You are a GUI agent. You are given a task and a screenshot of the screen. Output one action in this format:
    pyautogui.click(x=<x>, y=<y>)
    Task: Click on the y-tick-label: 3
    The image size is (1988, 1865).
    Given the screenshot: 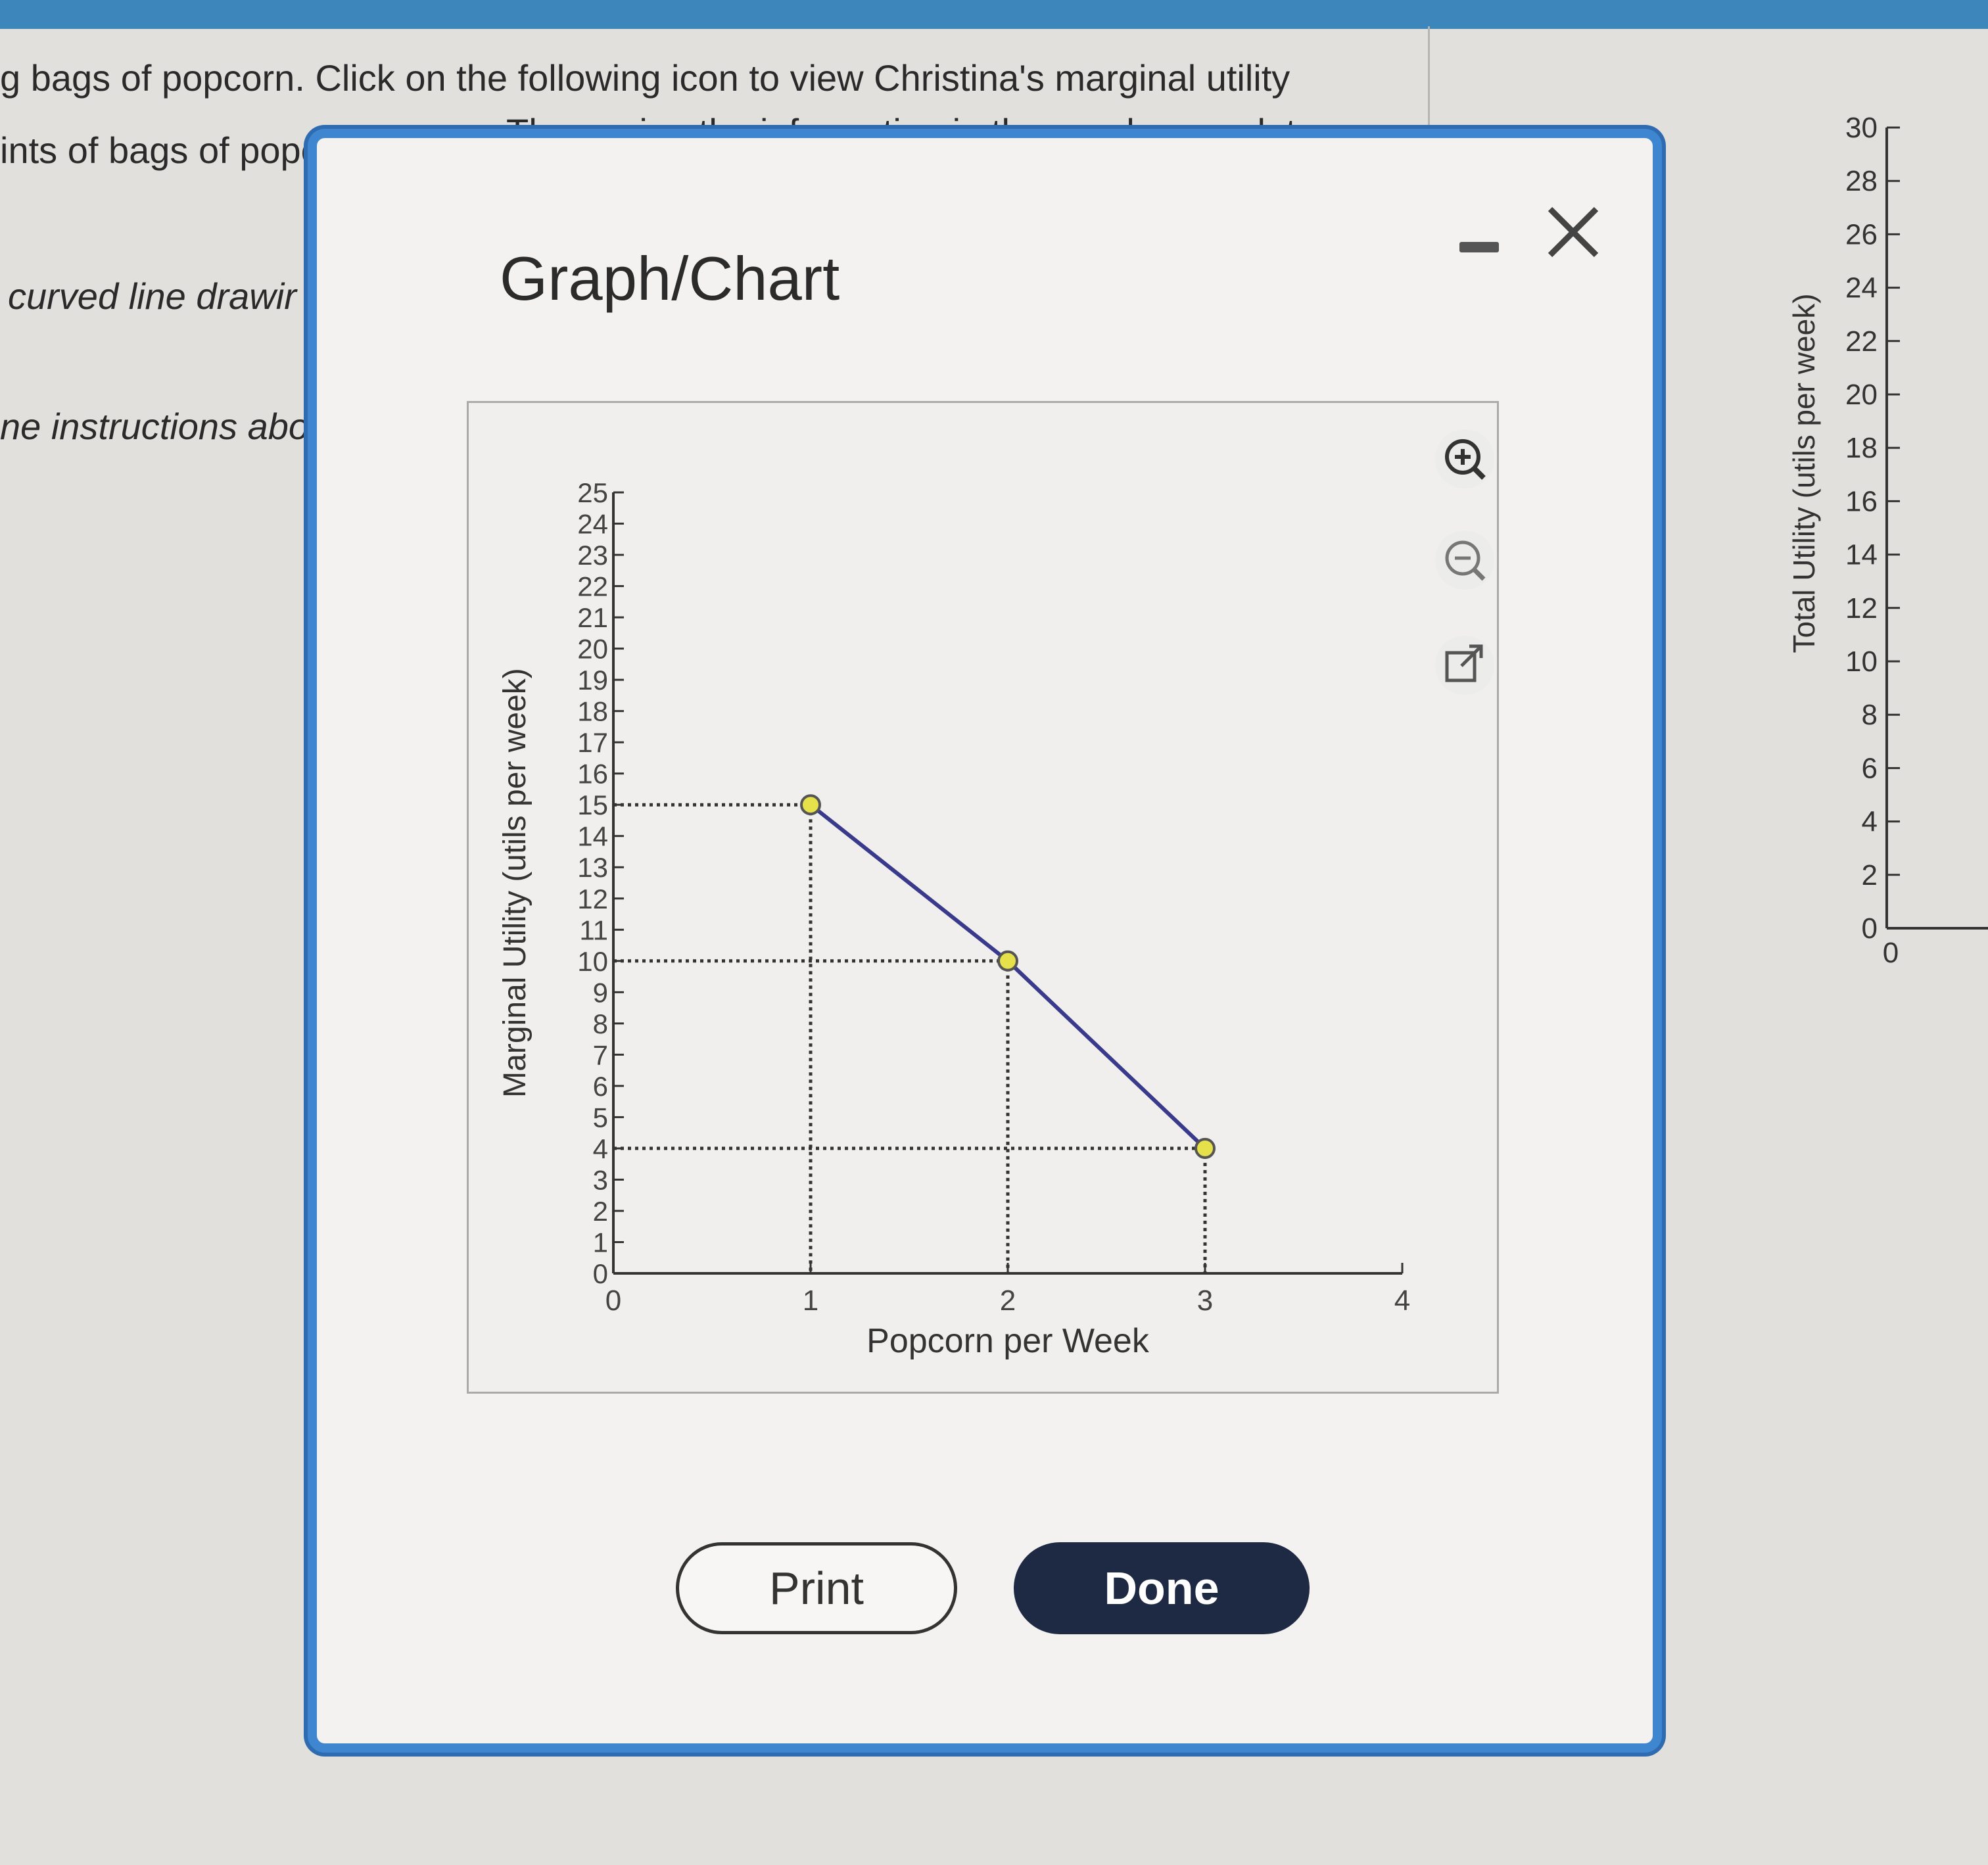 What is the action you would take?
    pyautogui.click(x=600, y=1179)
    